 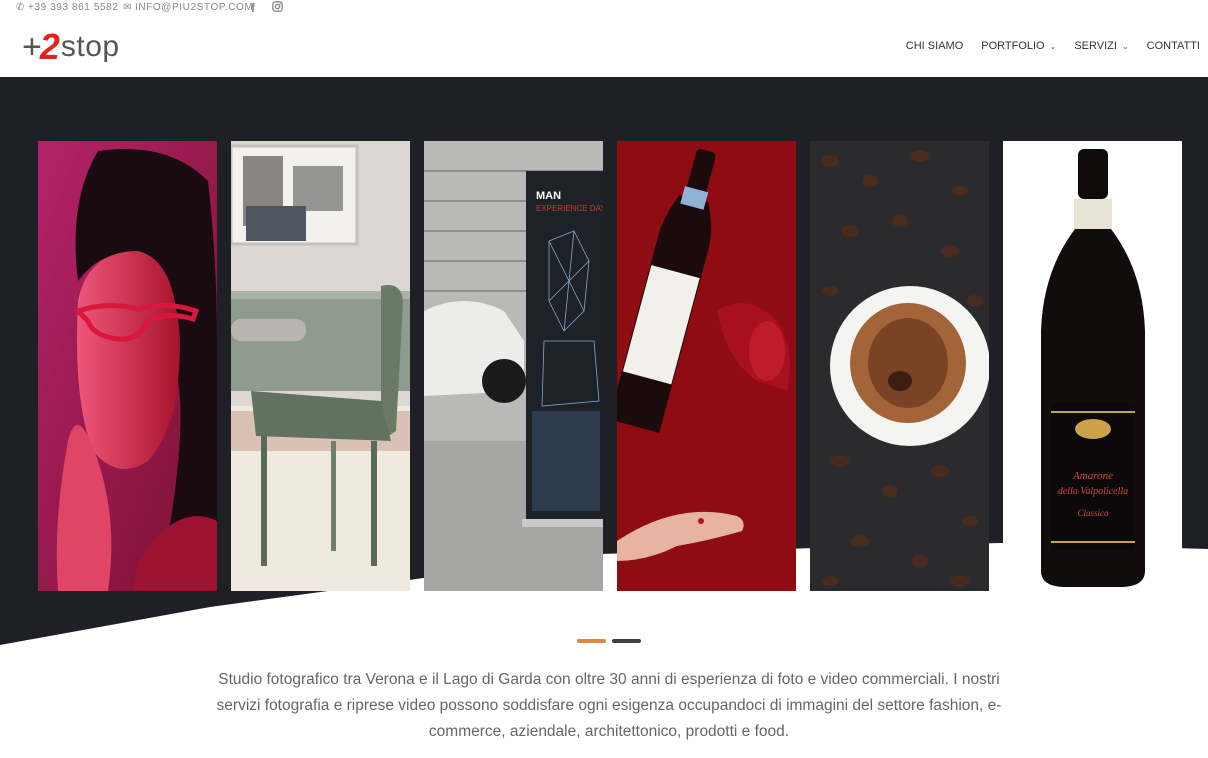 What do you see at coordinates (320, 366) in the screenshot?
I see `slide-chair-interior` at bounding box center [320, 366].